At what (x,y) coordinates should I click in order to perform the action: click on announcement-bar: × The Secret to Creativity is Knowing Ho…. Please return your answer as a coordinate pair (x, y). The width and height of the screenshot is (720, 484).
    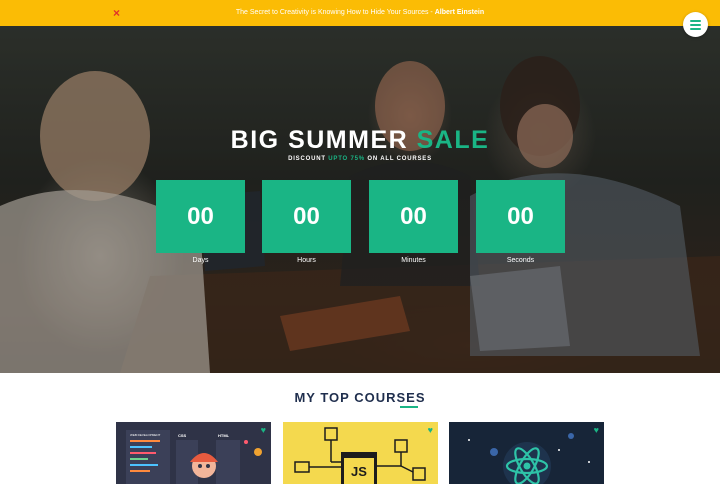
    Looking at the image, I should click on (360, 13).